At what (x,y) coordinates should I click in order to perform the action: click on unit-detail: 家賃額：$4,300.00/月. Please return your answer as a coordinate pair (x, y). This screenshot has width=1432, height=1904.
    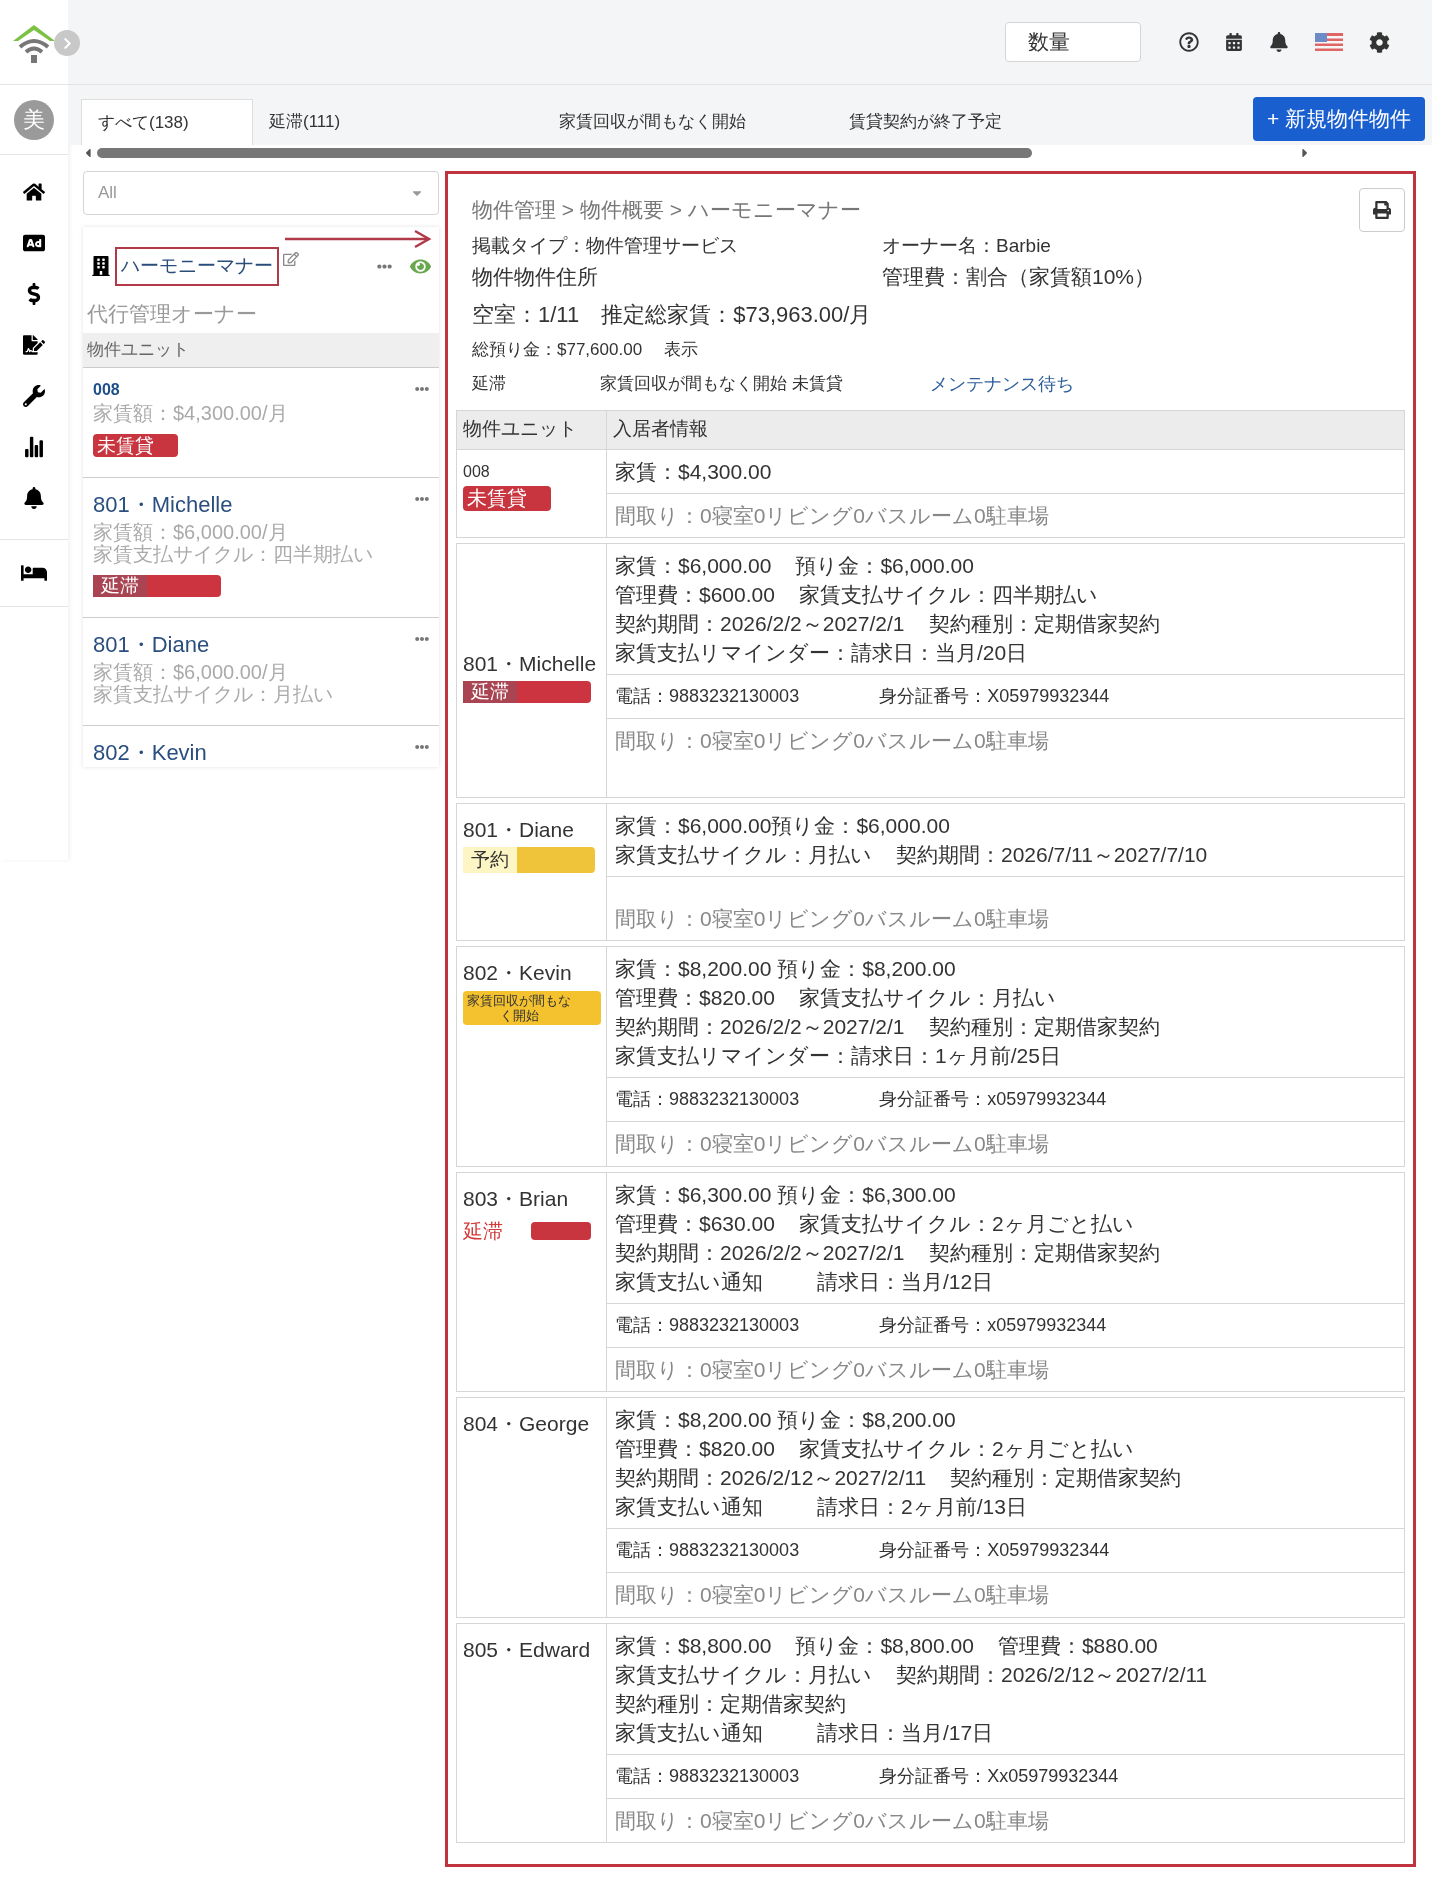
    Looking at the image, I should click on (191, 412).